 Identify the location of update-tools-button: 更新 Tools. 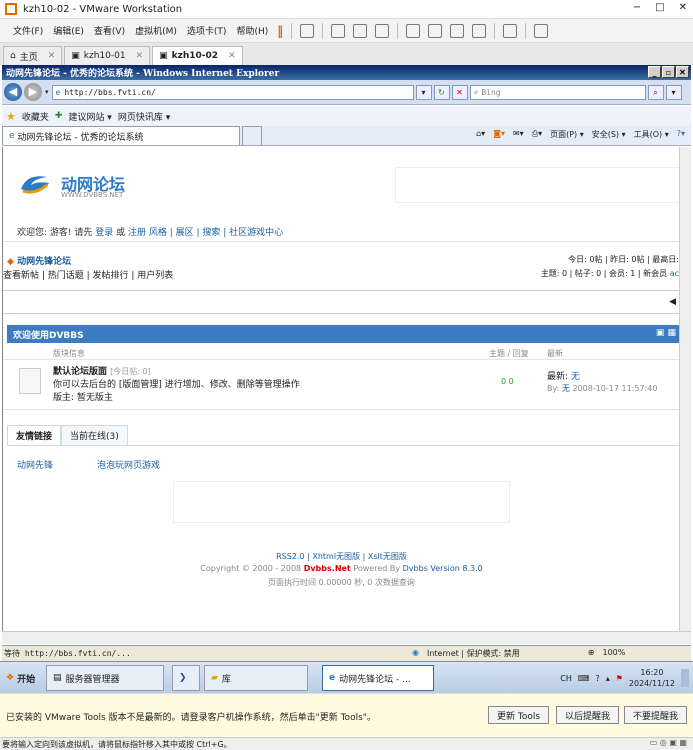
(519, 715).